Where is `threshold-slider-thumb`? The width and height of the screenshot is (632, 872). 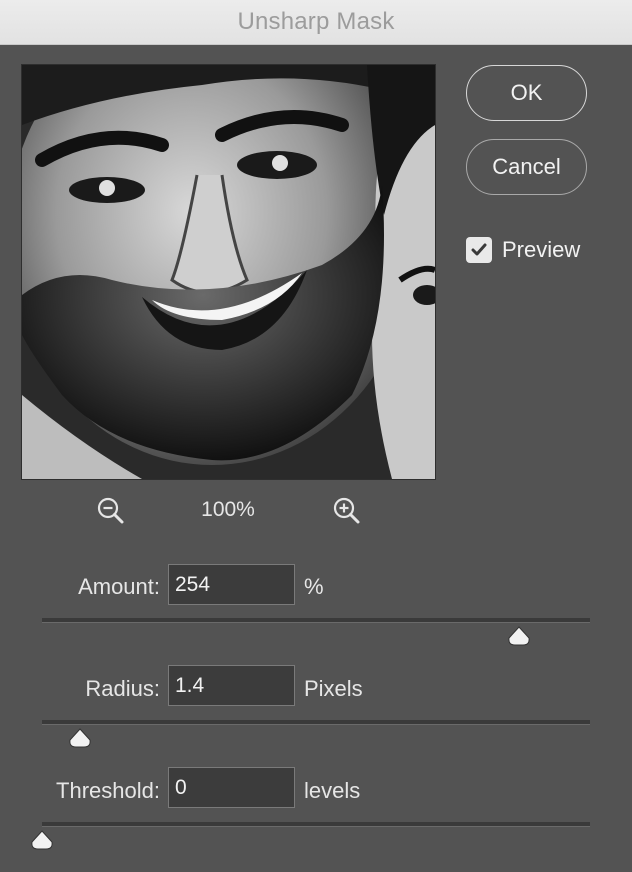
threshold-slider-thumb is located at coordinates (42, 840).